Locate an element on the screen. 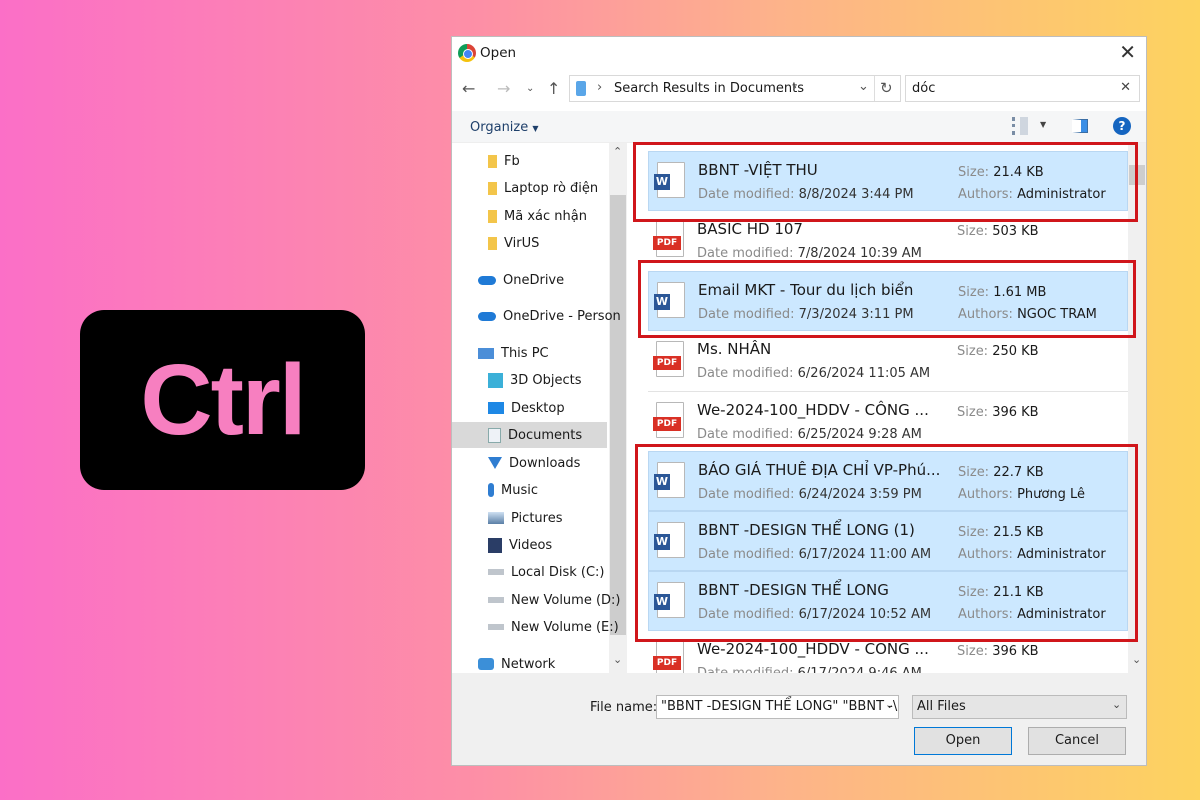  sidebar-item-onedrive: OneDrive is located at coordinates (521, 280).